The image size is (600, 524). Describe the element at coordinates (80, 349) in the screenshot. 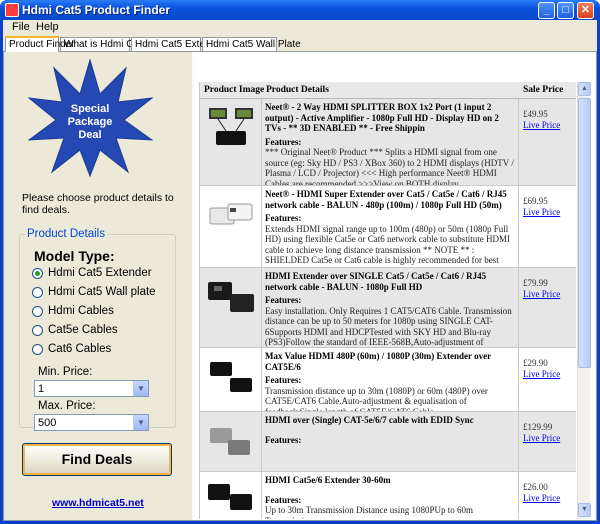

I see `radio-label: Cat6 Cables` at that location.